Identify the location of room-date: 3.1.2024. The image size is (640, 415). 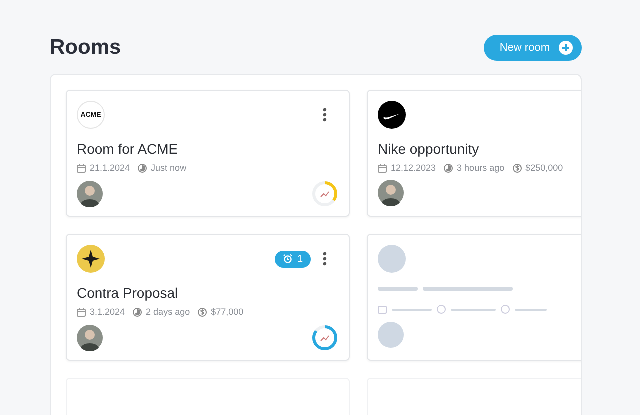
(108, 312).